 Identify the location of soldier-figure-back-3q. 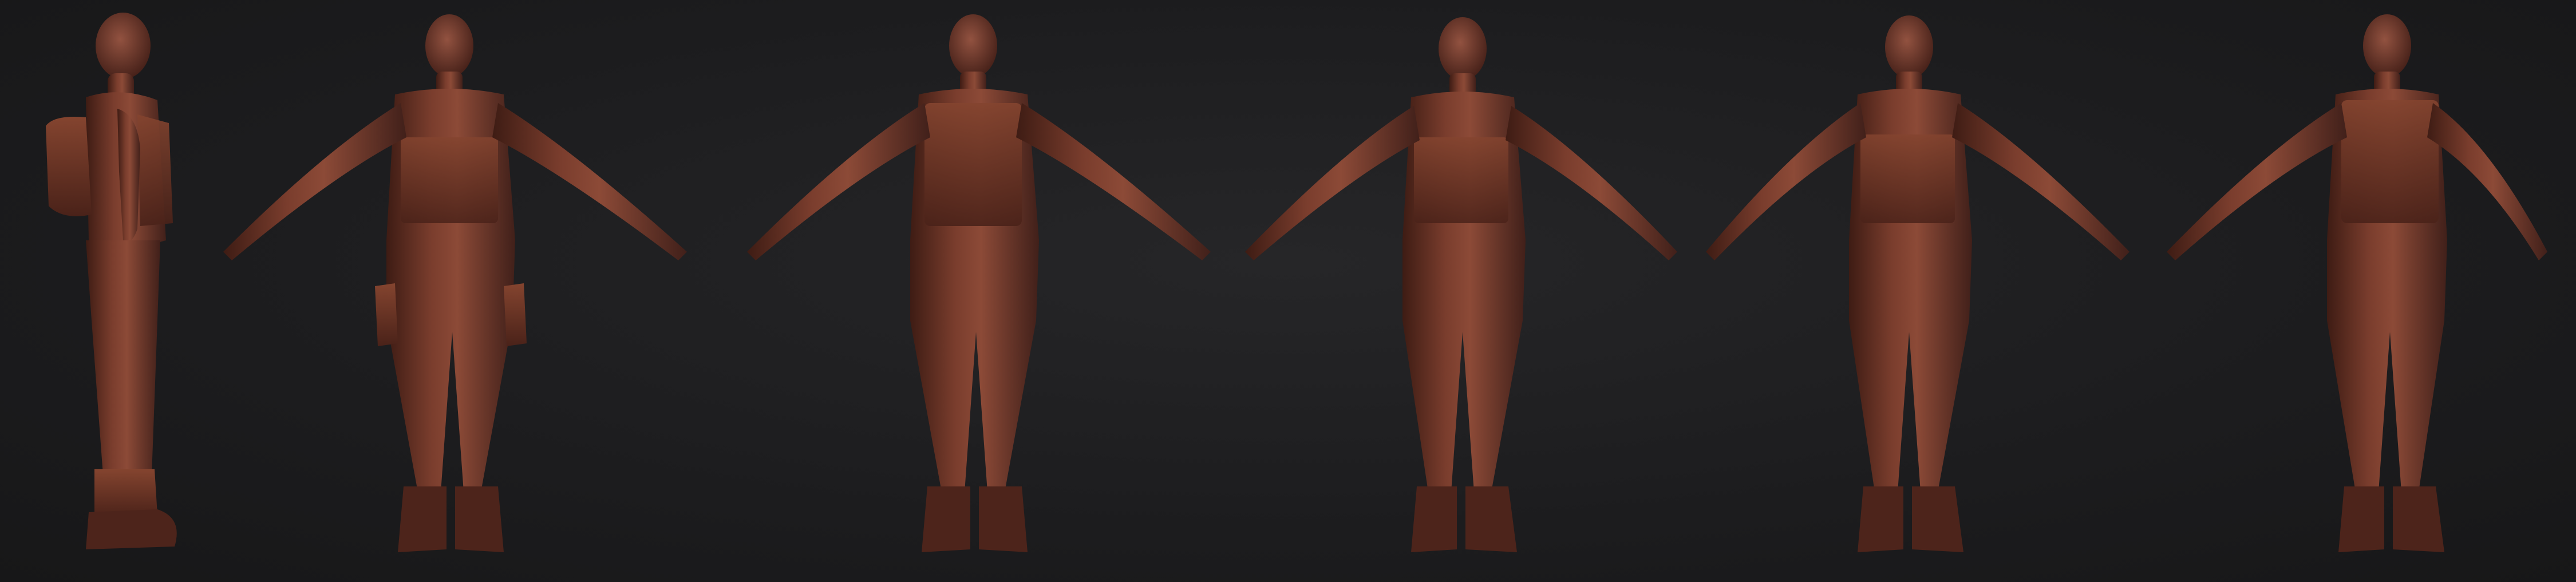
(2357, 283).